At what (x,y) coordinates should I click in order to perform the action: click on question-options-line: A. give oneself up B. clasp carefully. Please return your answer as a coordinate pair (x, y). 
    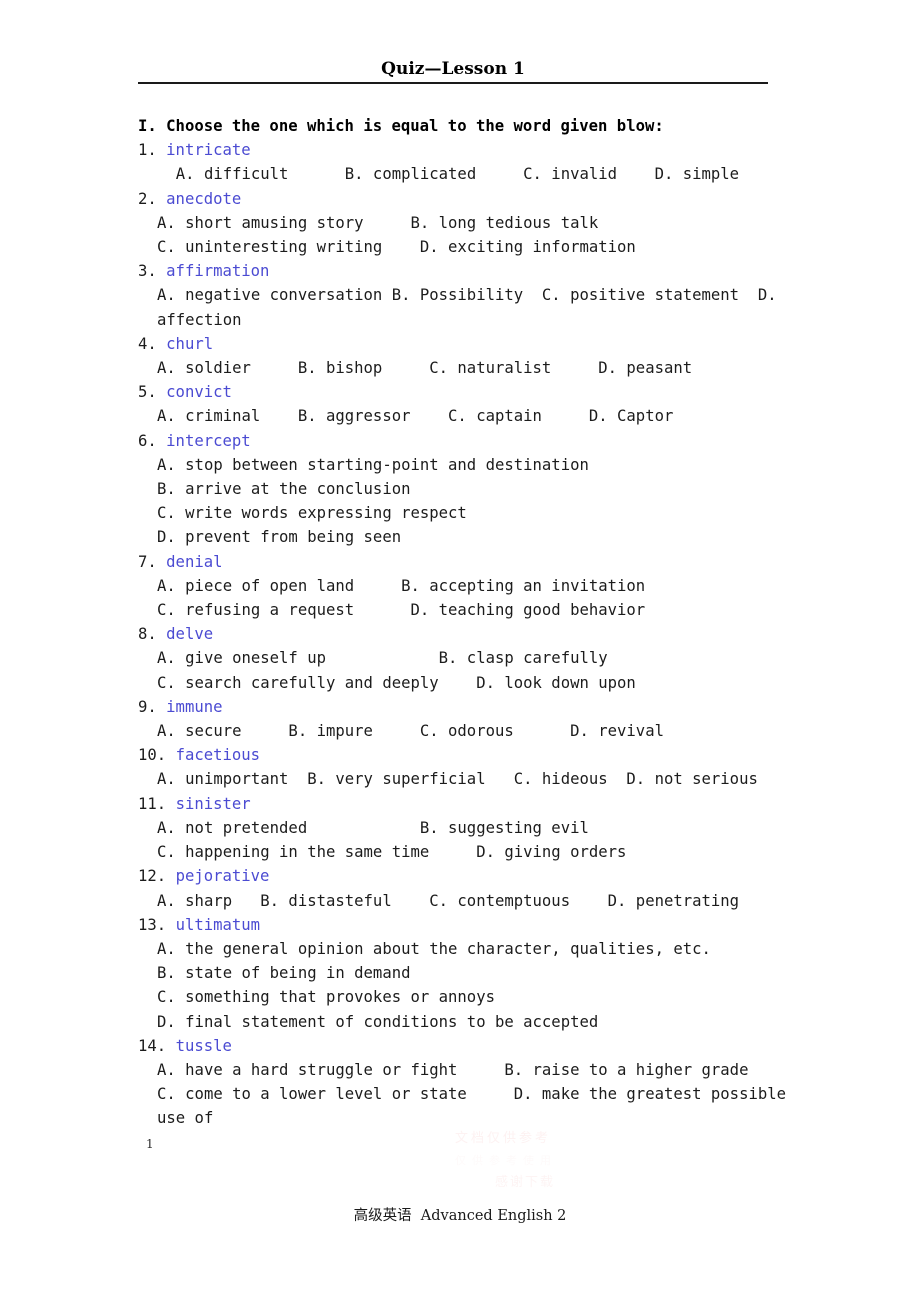
    Looking at the image, I should click on (382, 658).